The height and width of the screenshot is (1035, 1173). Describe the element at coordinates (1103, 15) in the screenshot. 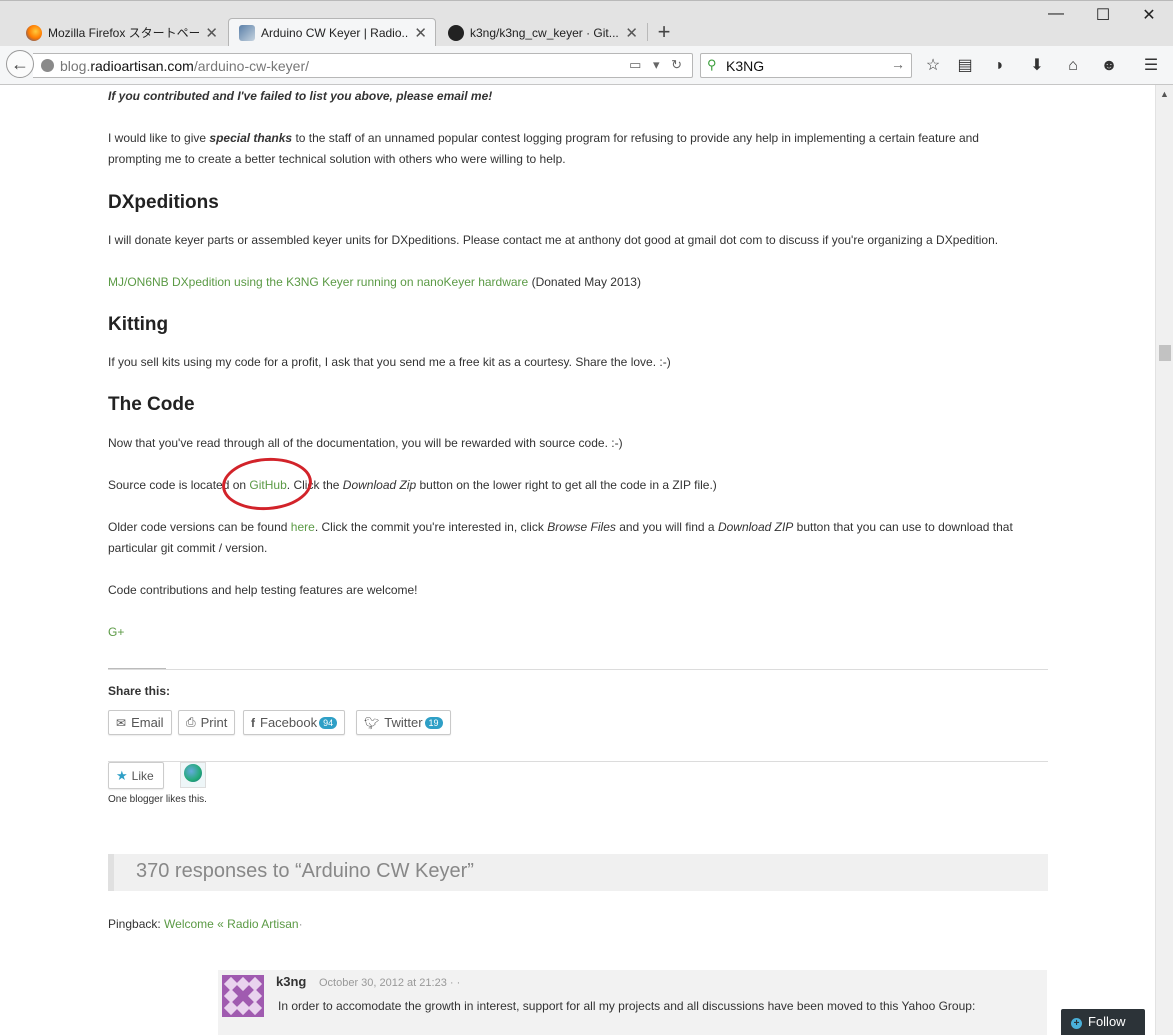

I see `maximize-button: ☐` at that location.